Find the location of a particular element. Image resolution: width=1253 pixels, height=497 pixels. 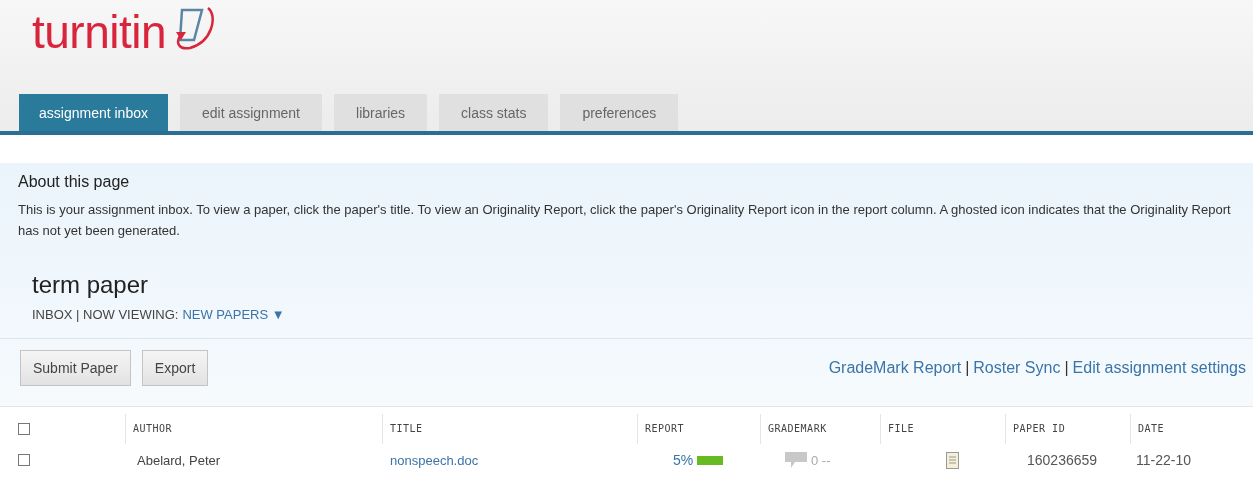

logo-wordmark: turnitin is located at coordinates (99, 32).